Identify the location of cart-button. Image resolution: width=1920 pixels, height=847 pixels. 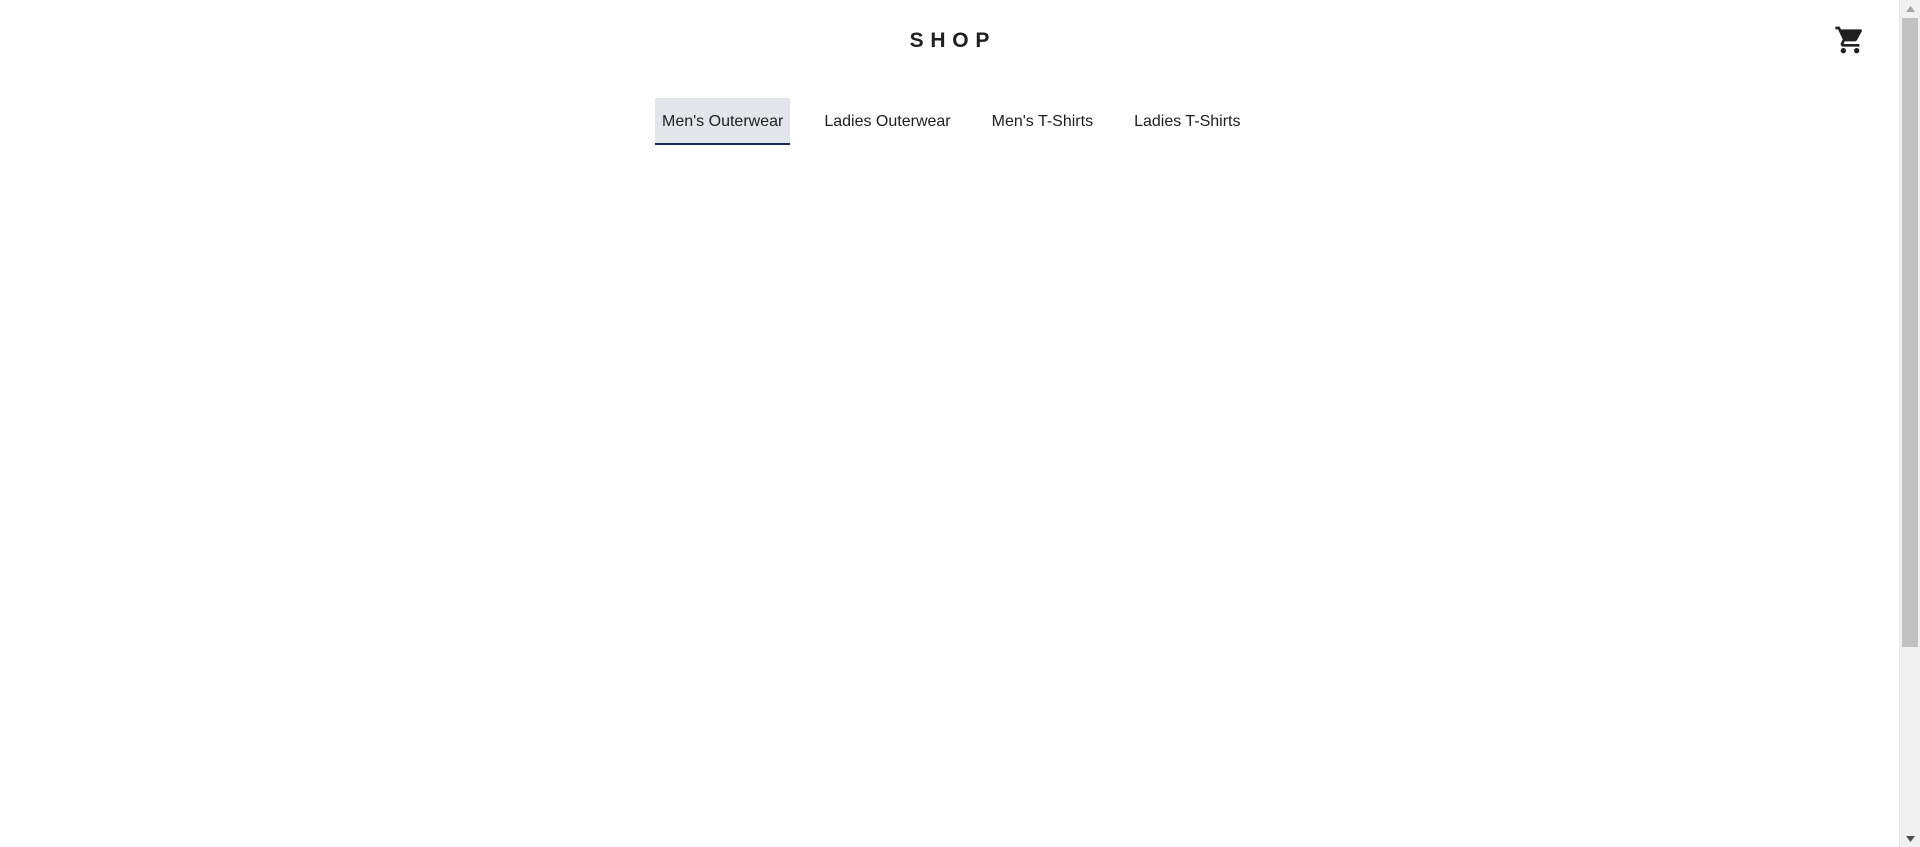
(1850, 40).